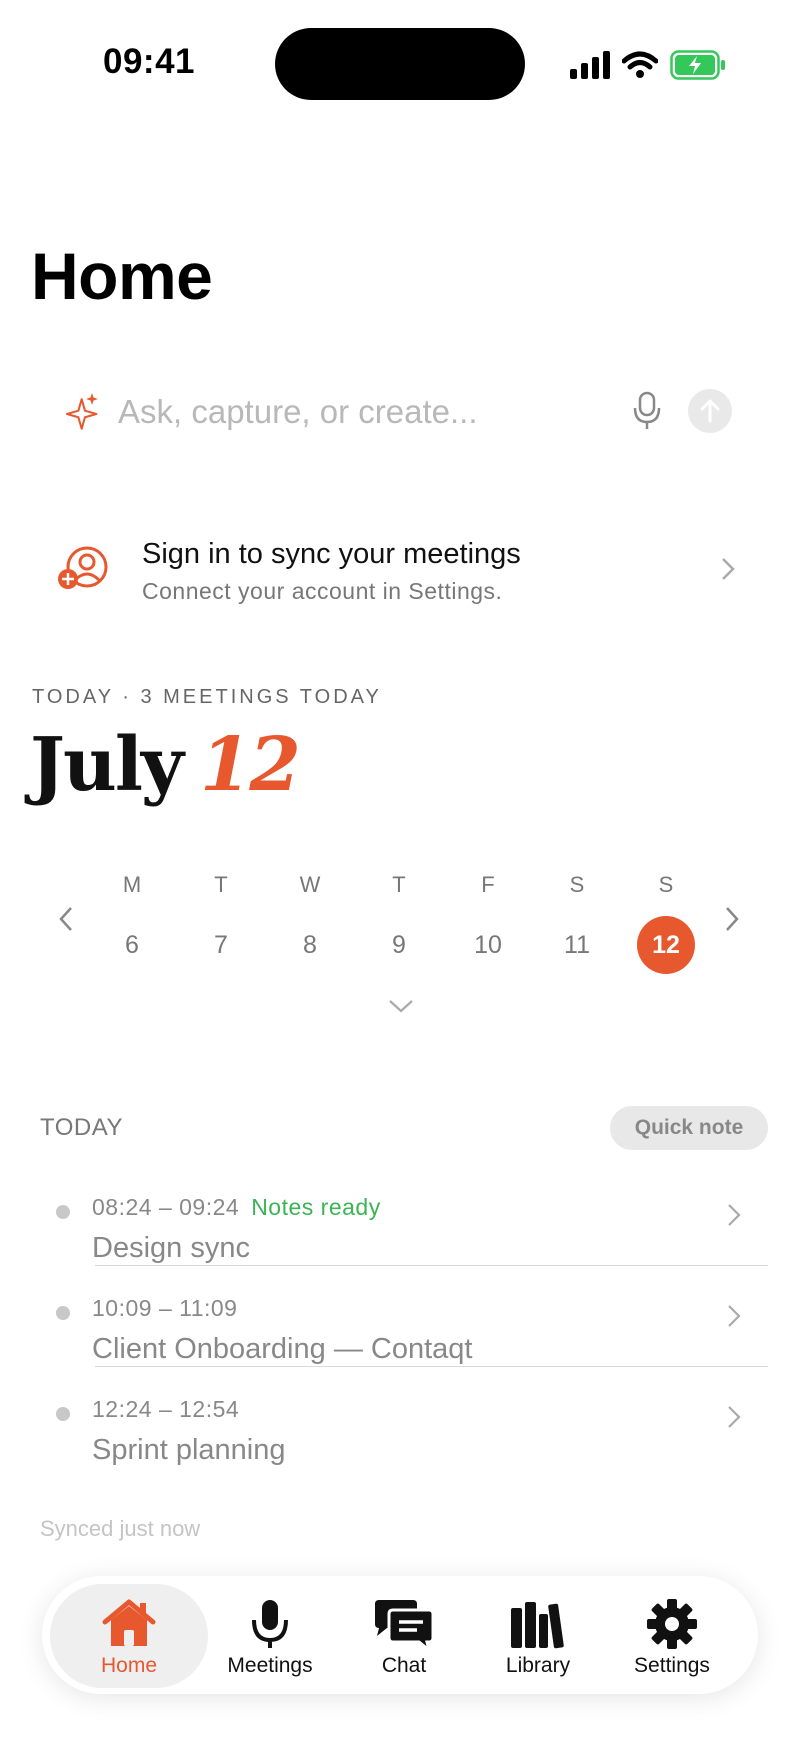  Describe the element at coordinates (316, 1207) in the screenshot. I see `notes-ready-status: Notes ready` at that location.